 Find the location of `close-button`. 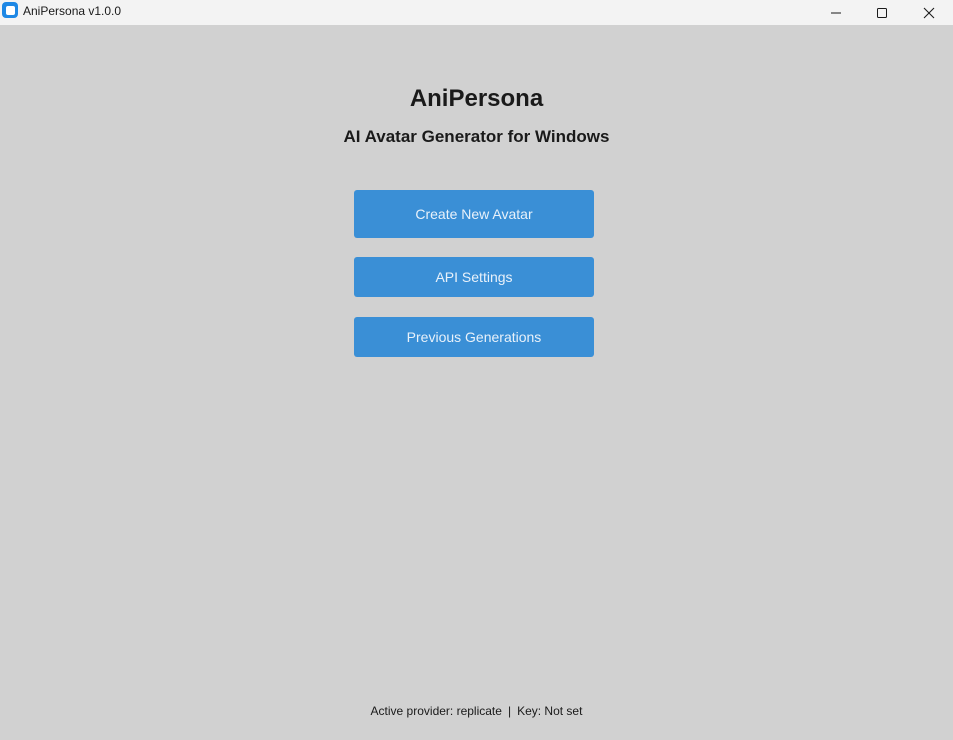

close-button is located at coordinates (929, 12).